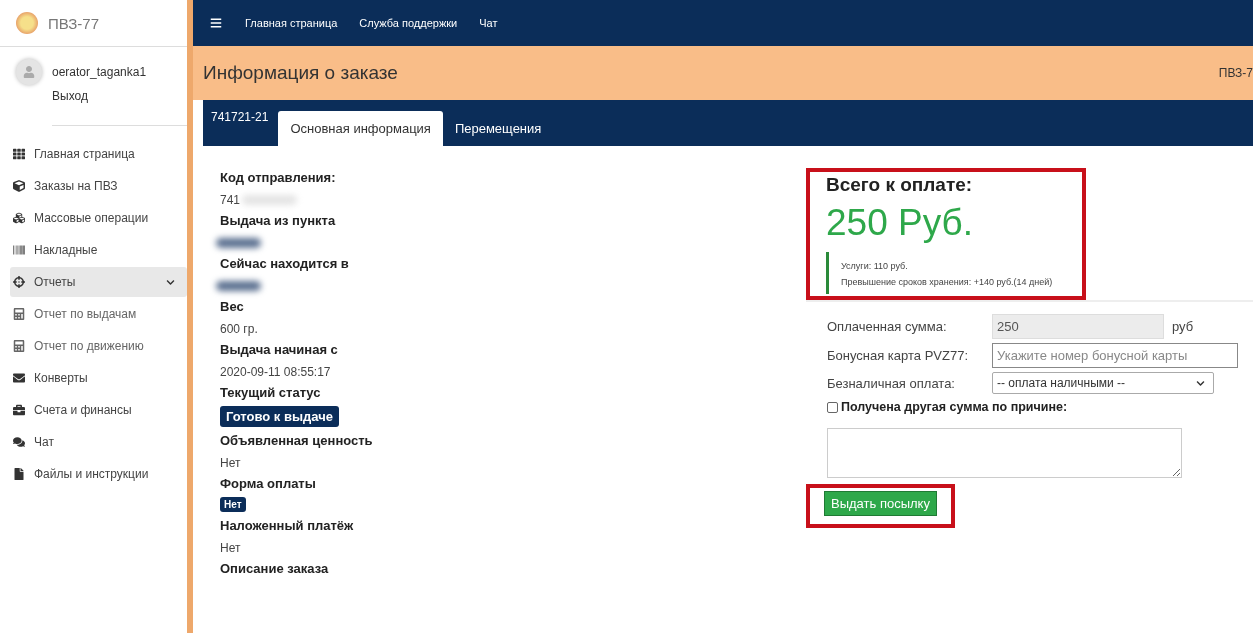 Image resolution: width=1253 pixels, height=633 pixels. I want to click on barcode-icon, so click(19, 250).